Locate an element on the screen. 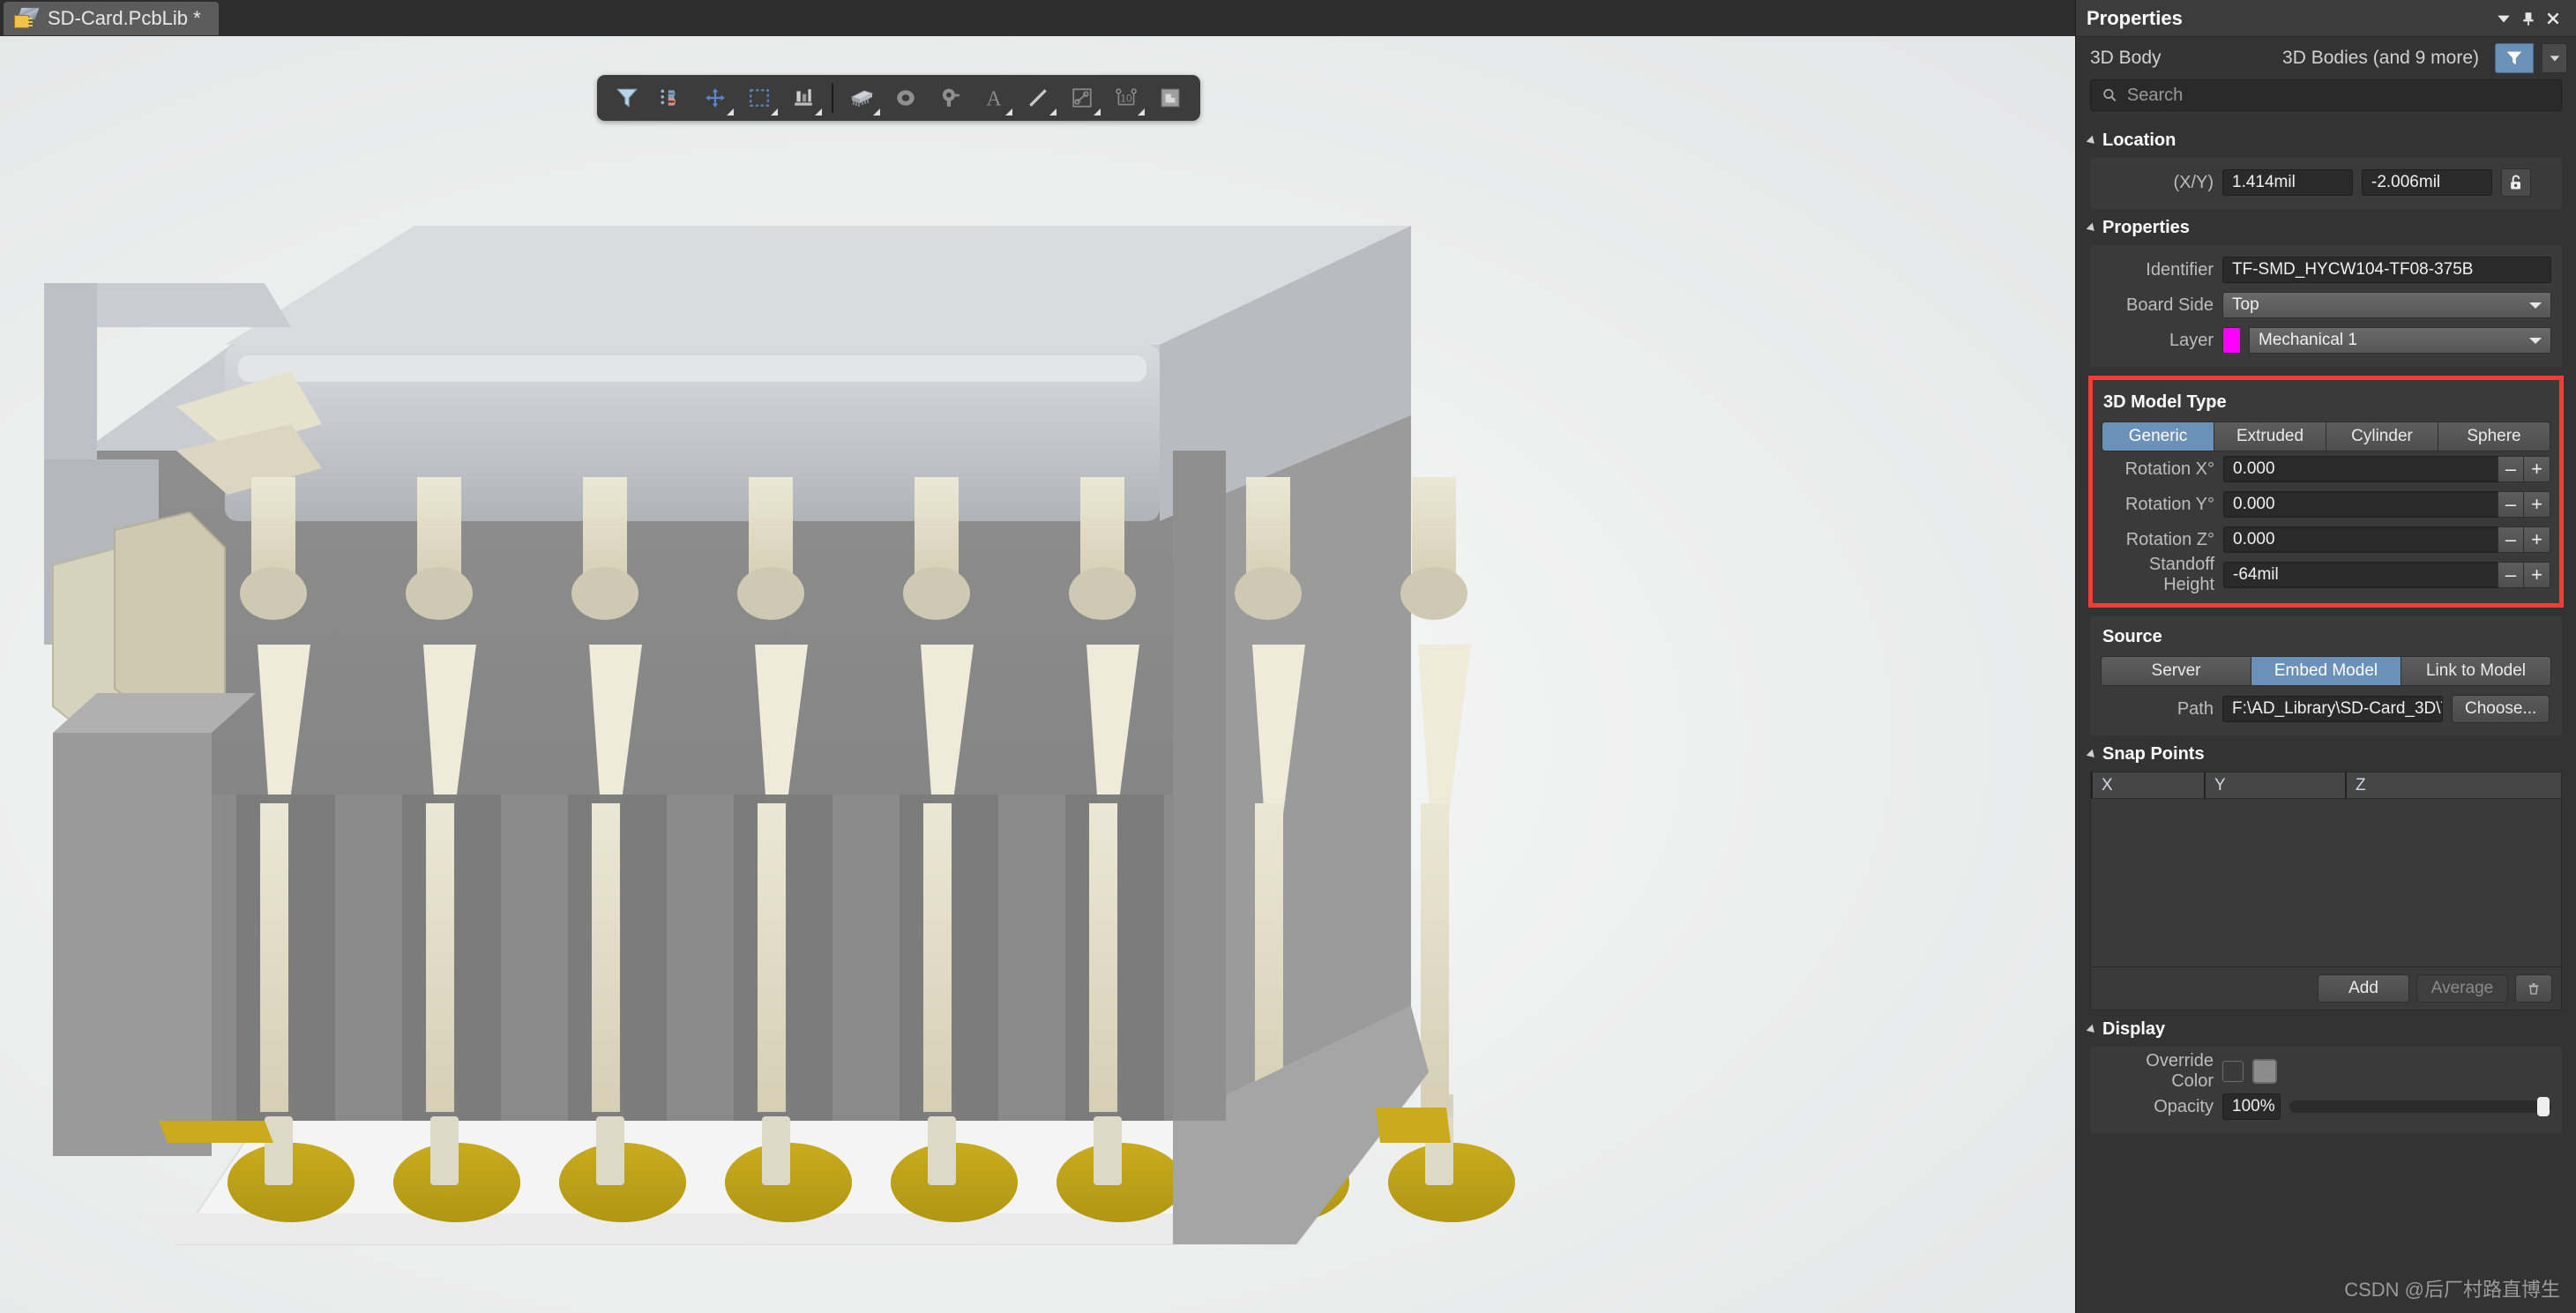 The image size is (2576, 1313). standoff-height-row: Standoff Height -64mil – + is located at coordinates (2326, 574).